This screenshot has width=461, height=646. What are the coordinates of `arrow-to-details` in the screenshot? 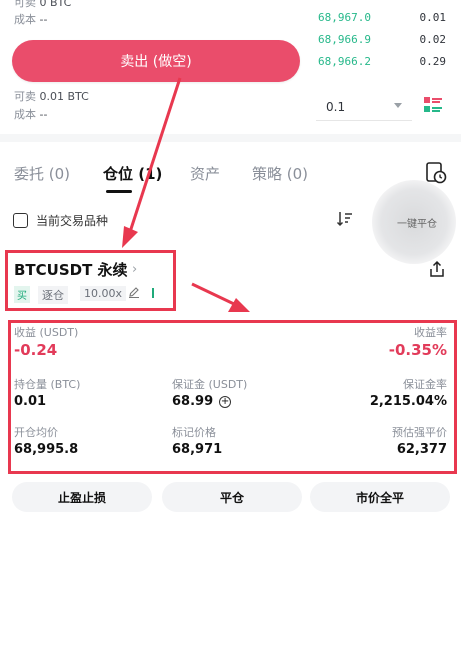 It's located at (213, 294).